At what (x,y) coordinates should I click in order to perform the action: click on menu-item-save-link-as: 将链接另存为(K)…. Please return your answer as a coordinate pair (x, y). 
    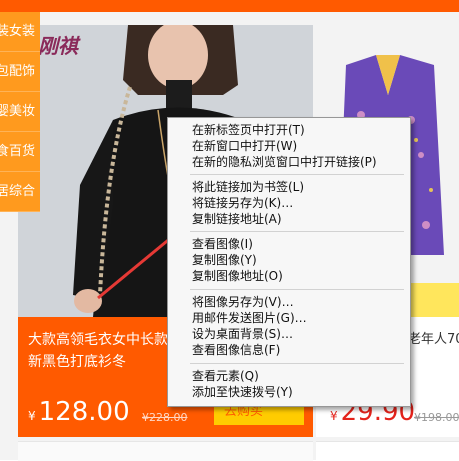
    Looking at the image, I should click on (242, 203).